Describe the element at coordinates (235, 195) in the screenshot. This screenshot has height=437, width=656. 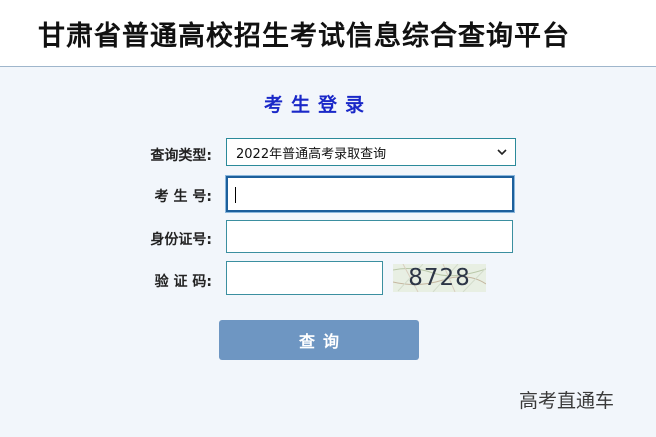
I see `text-caret` at that location.